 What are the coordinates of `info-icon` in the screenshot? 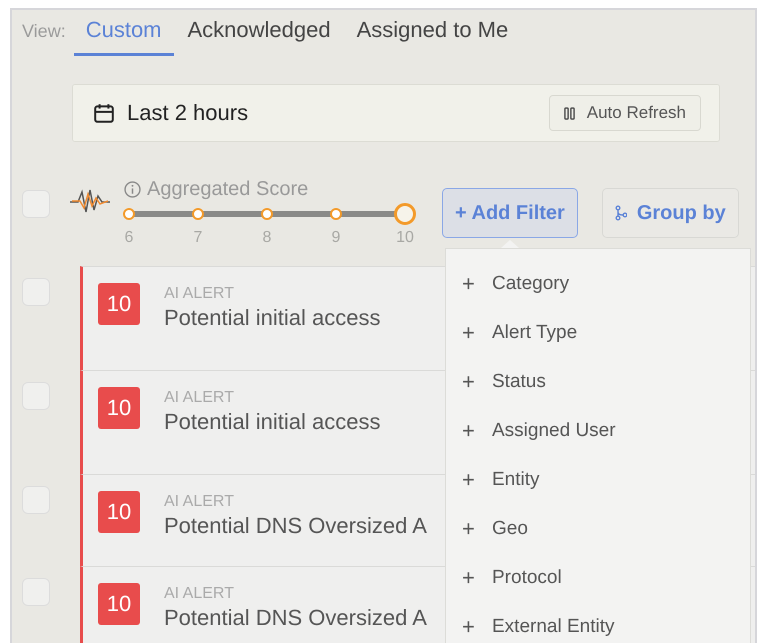 It's located at (132, 189).